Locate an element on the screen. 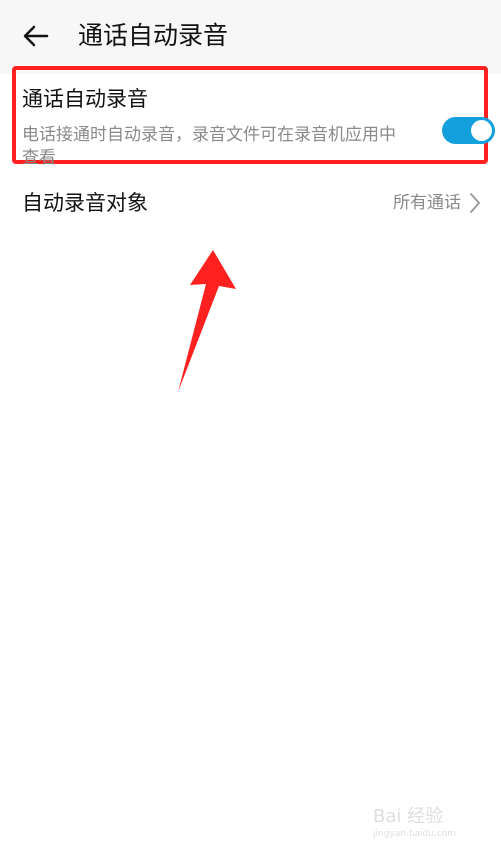 This screenshot has width=501, height=862. back-button is located at coordinates (36, 36).